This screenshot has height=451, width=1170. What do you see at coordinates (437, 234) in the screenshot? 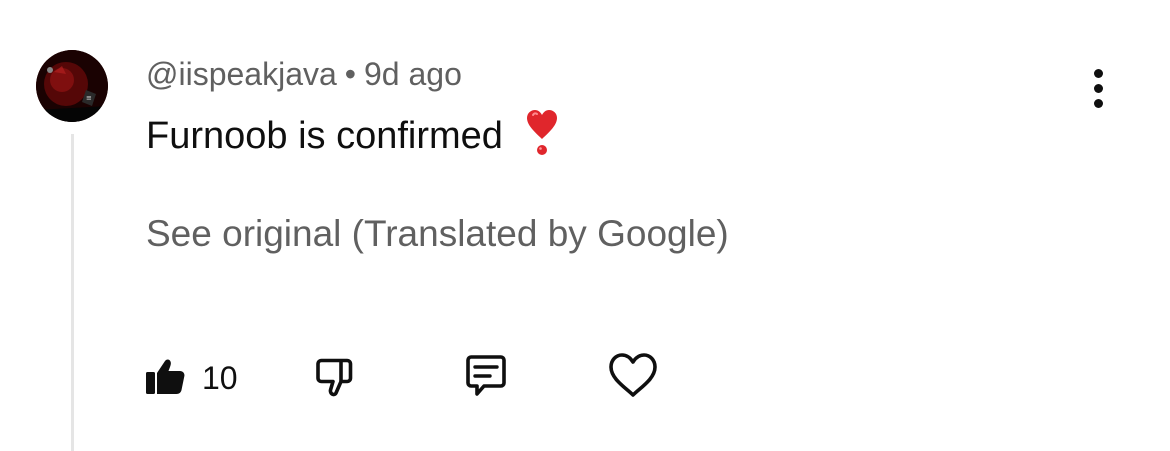
I see `see-original-link: See original (Translated by Google)` at bounding box center [437, 234].